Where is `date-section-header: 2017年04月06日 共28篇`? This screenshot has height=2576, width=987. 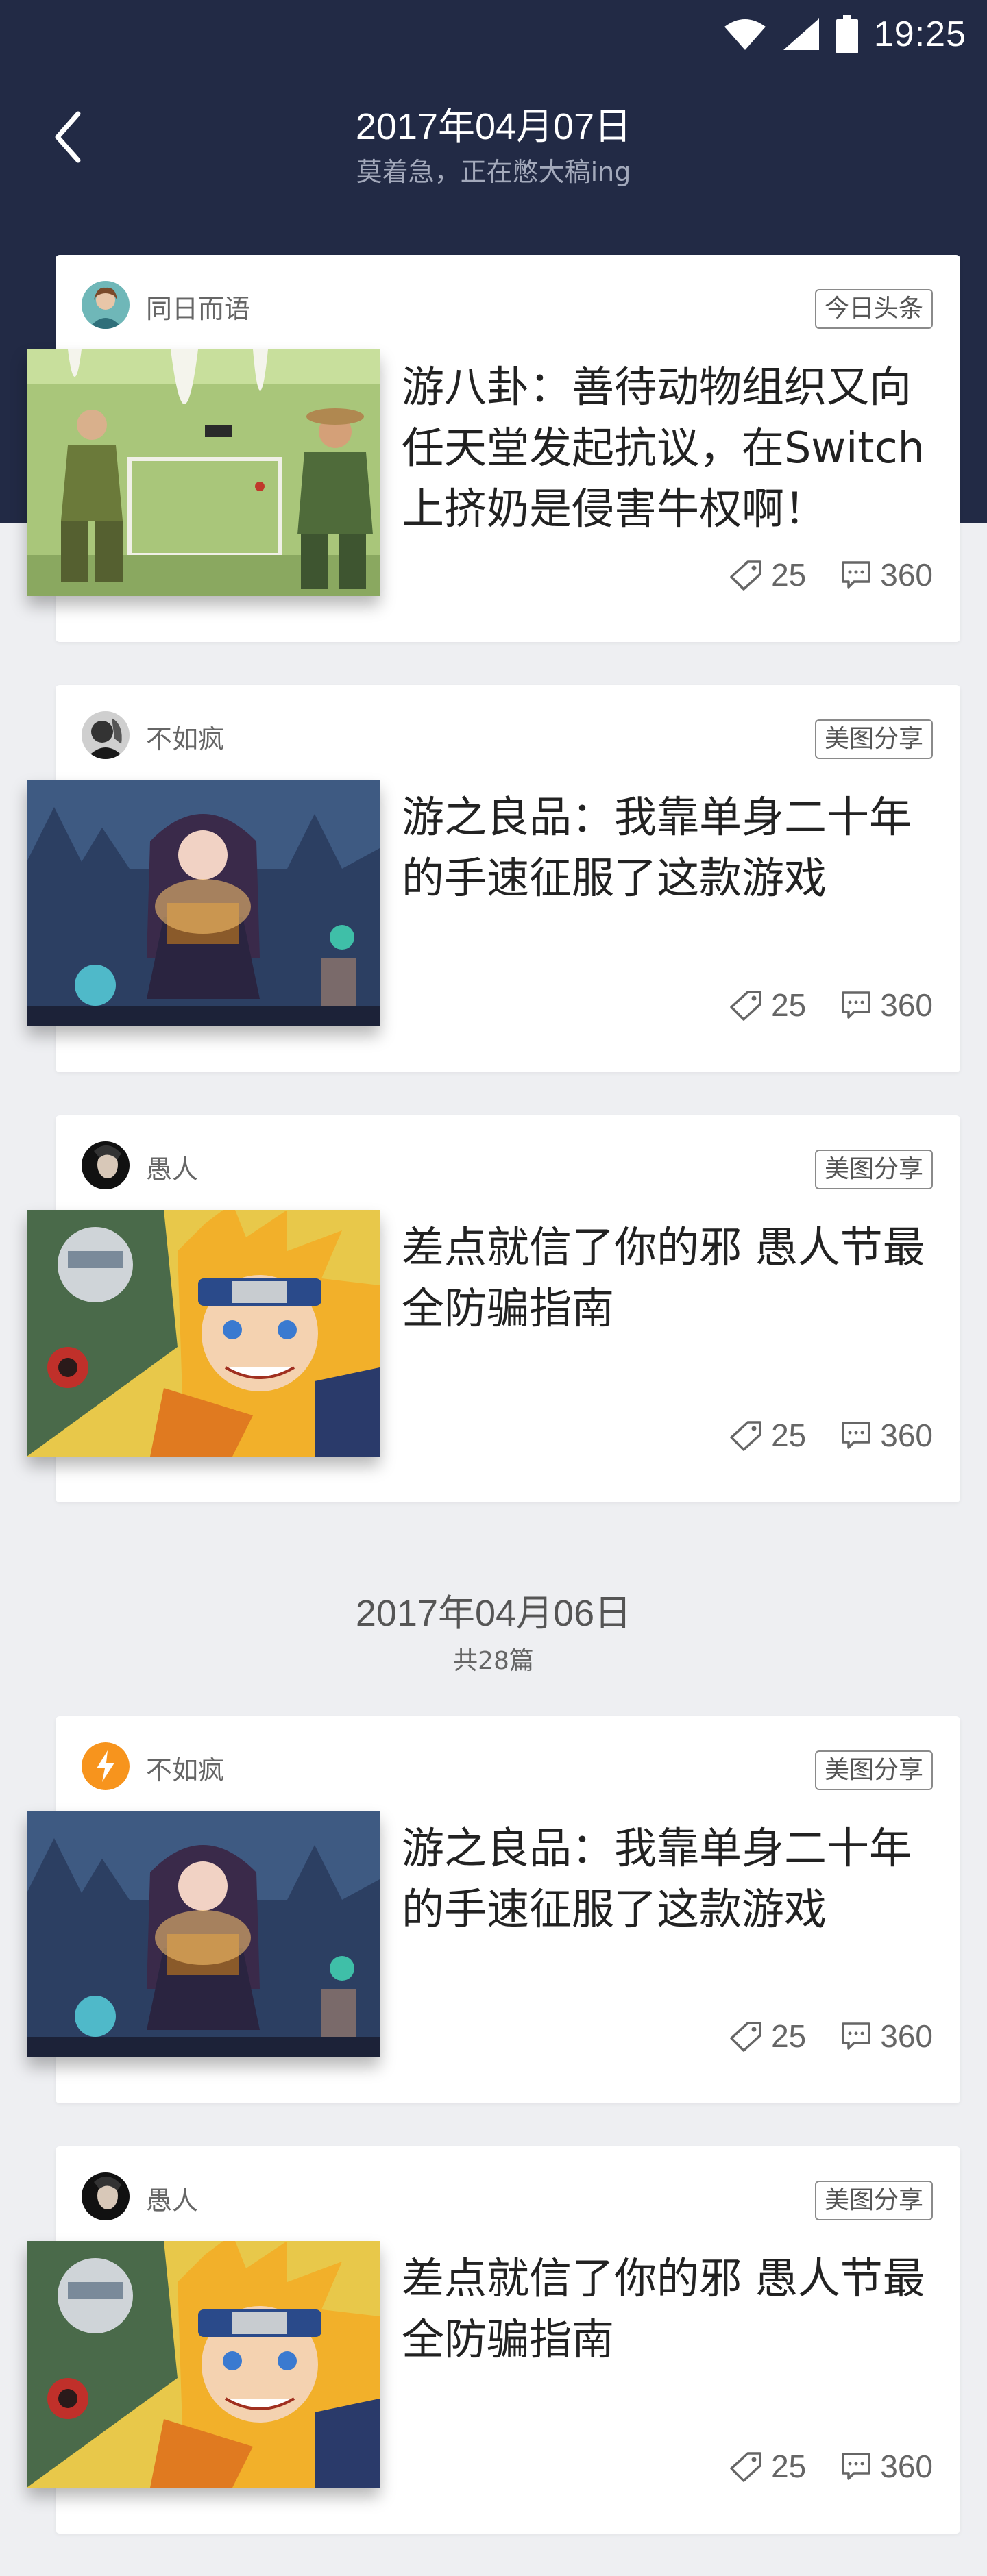 date-section-header: 2017年04月06日 共28篇 is located at coordinates (493, 1629).